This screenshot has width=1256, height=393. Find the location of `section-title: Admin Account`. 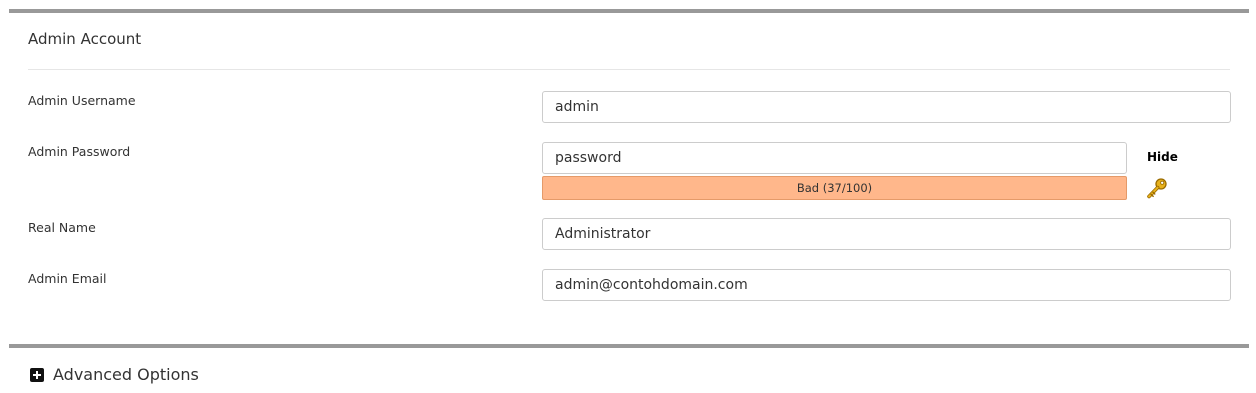

section-title: Admin Account is located at coordinates (85, 39).